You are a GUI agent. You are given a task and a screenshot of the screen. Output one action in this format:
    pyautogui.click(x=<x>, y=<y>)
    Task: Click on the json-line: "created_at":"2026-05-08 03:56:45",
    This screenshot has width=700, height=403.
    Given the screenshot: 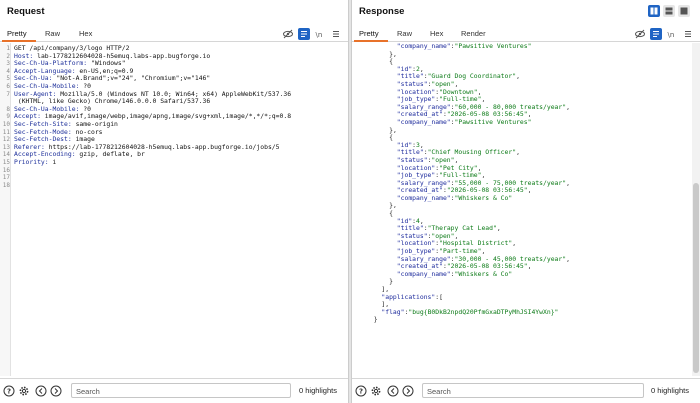 What is the action you would take?
    pyautogui.click(x=528, y=115)
    